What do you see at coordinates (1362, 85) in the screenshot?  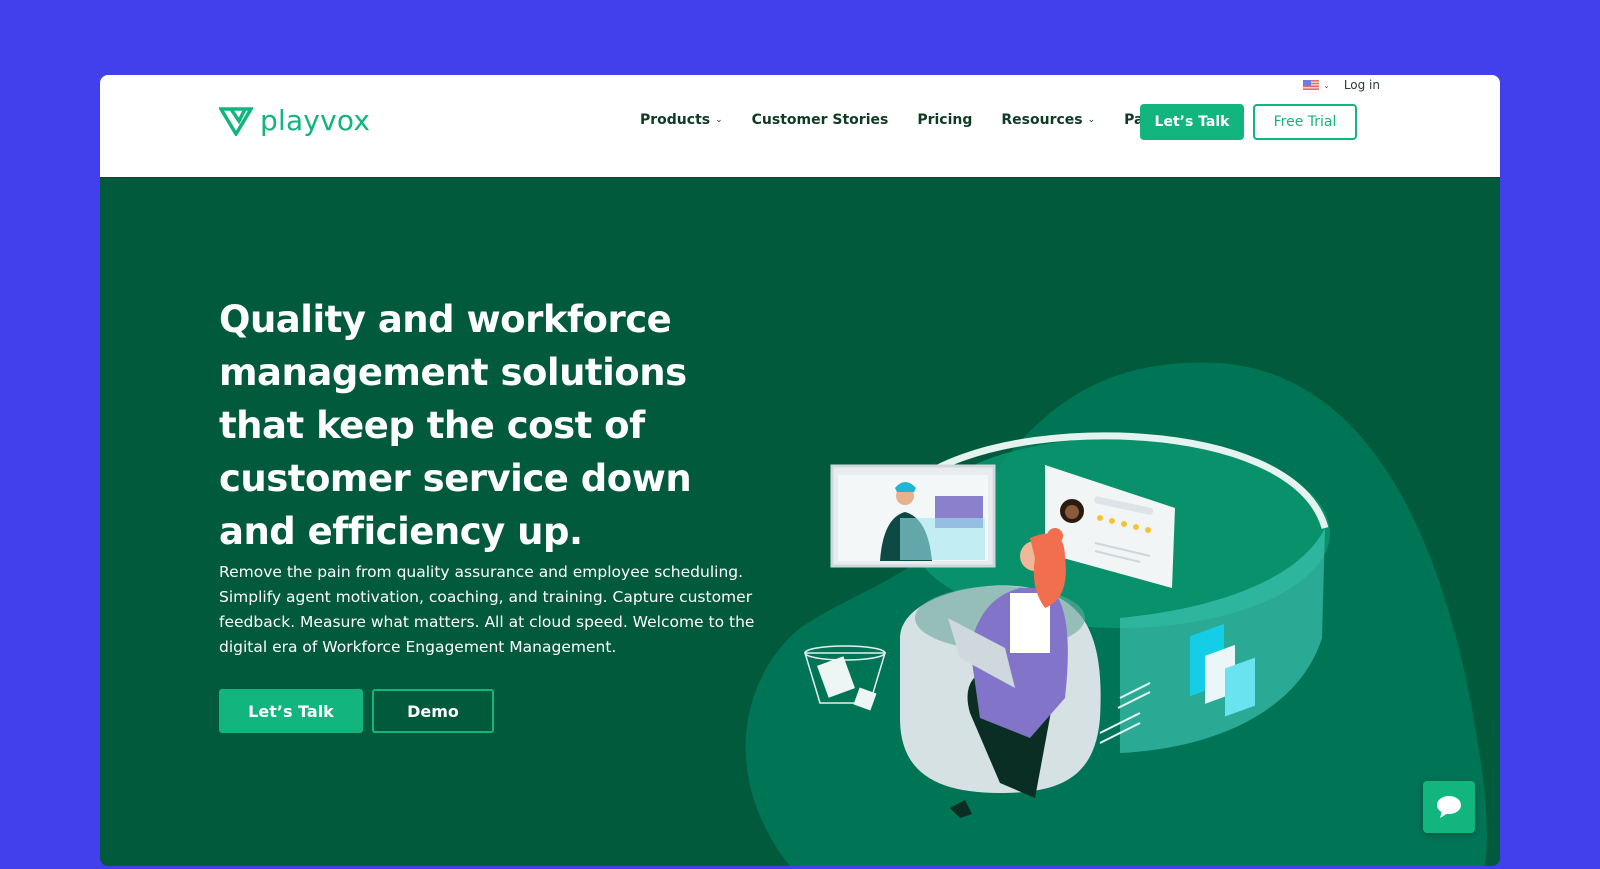 I see `login-link: Log in` at bounding box center [1362, 85].